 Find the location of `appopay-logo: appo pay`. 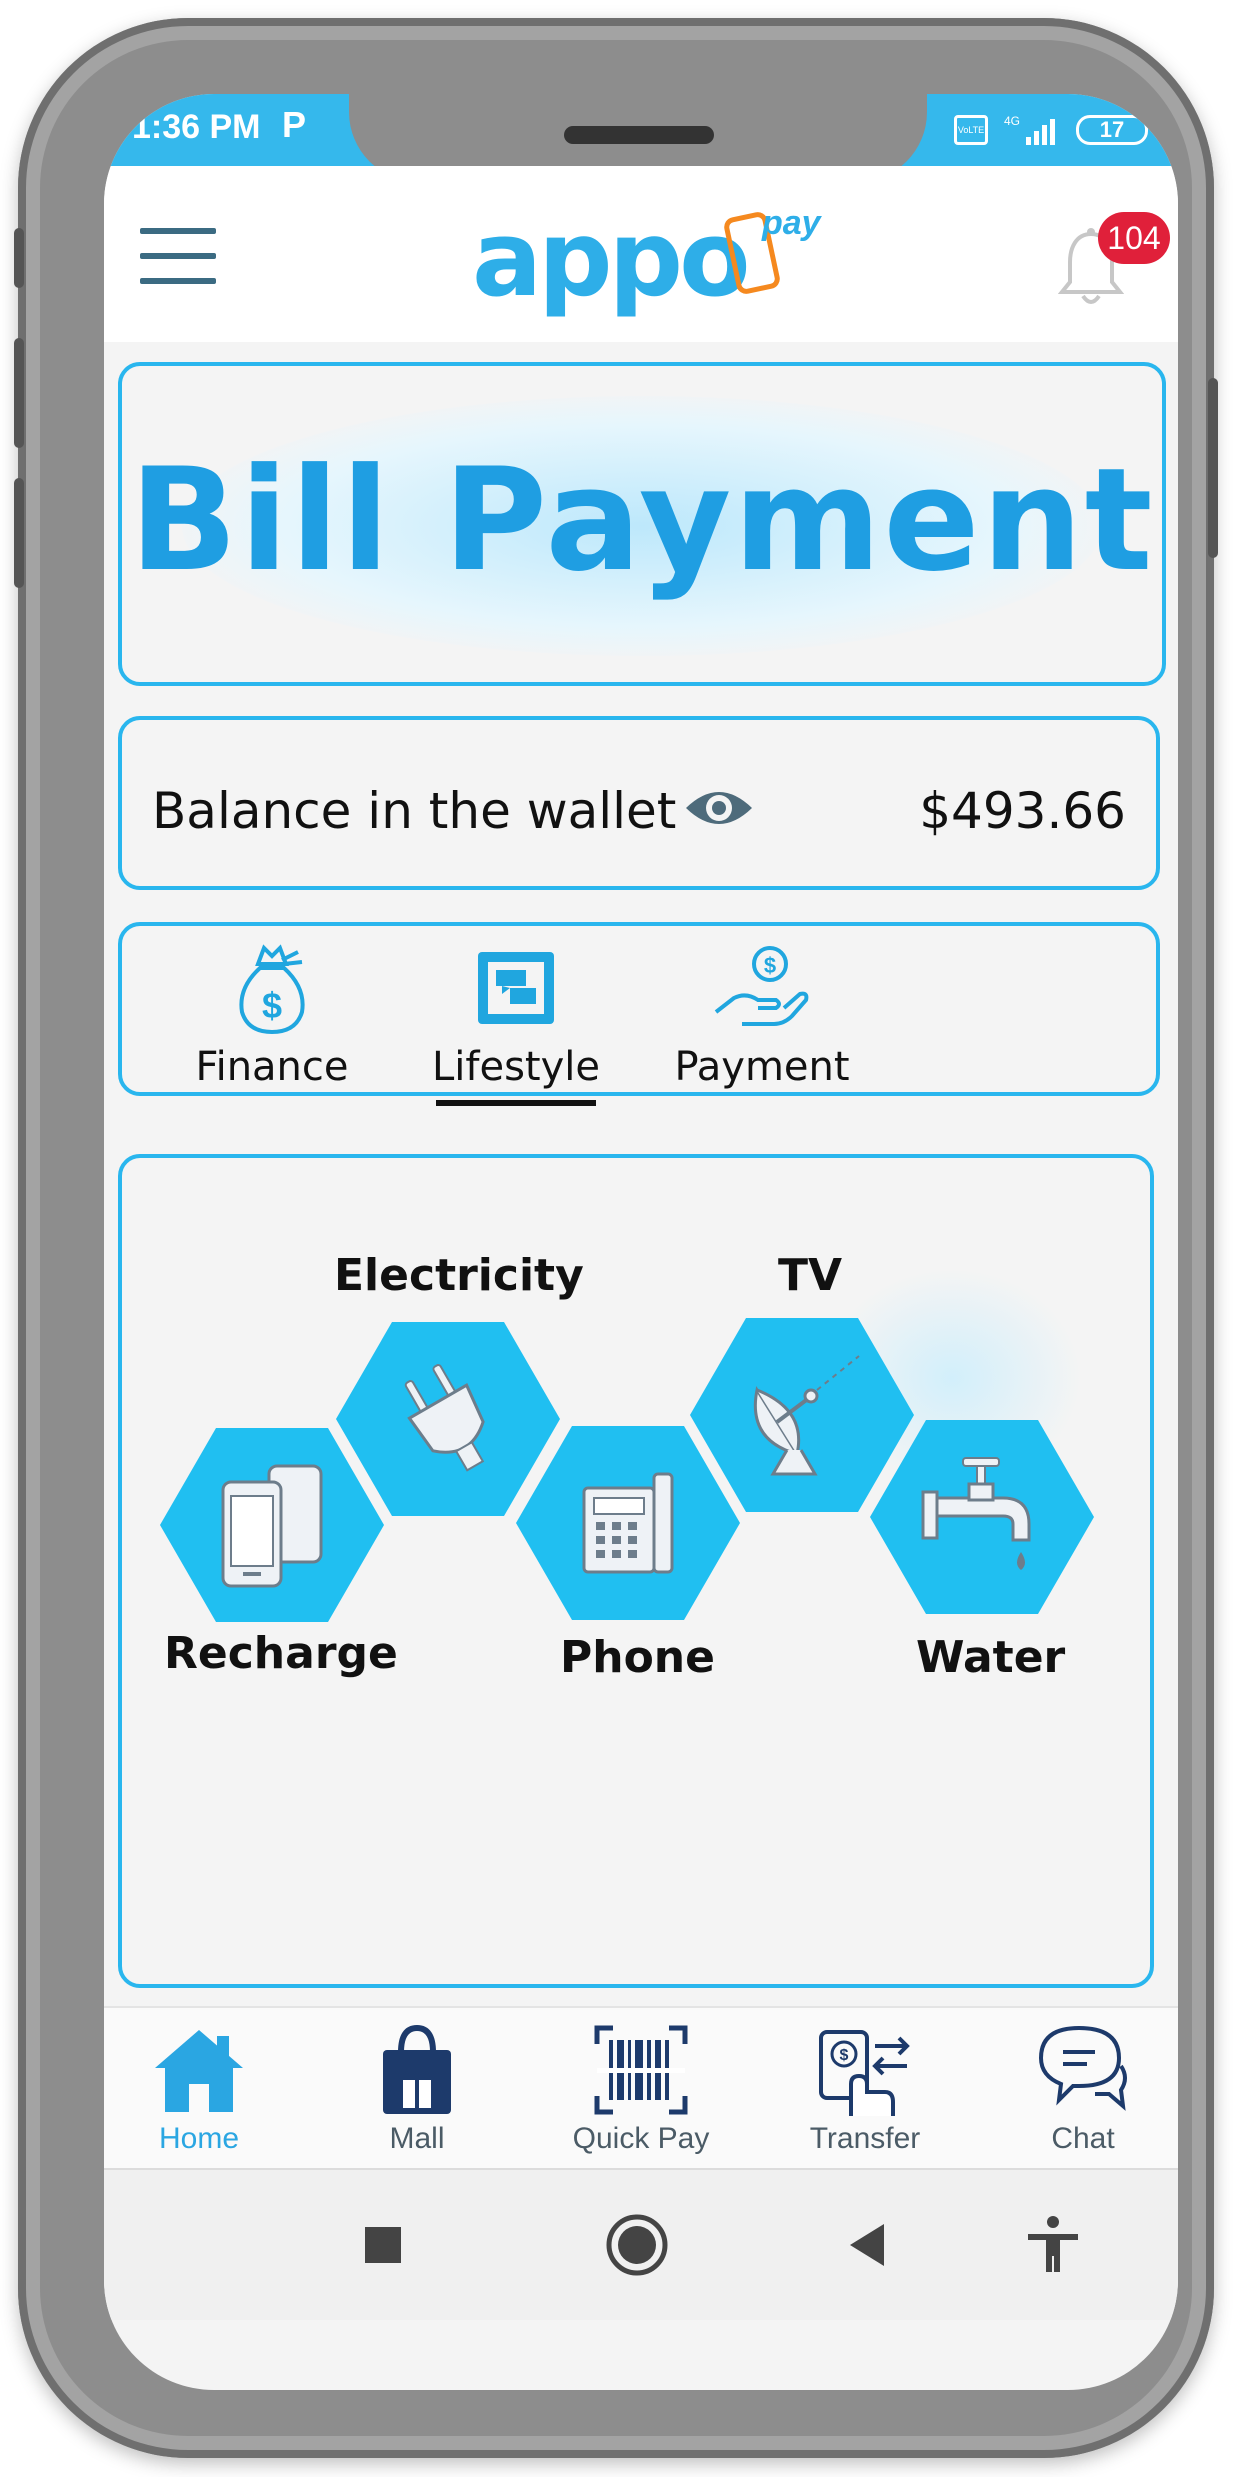

appopay-logo: appo pay is located at coordinates (662, 259).